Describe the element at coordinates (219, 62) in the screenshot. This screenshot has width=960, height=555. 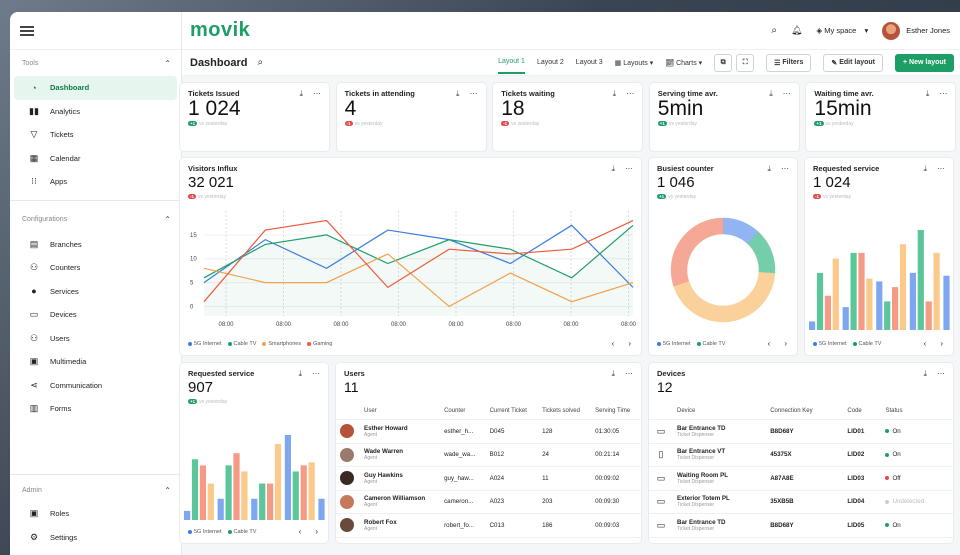
I see `page-title: Dashboard` at that location.